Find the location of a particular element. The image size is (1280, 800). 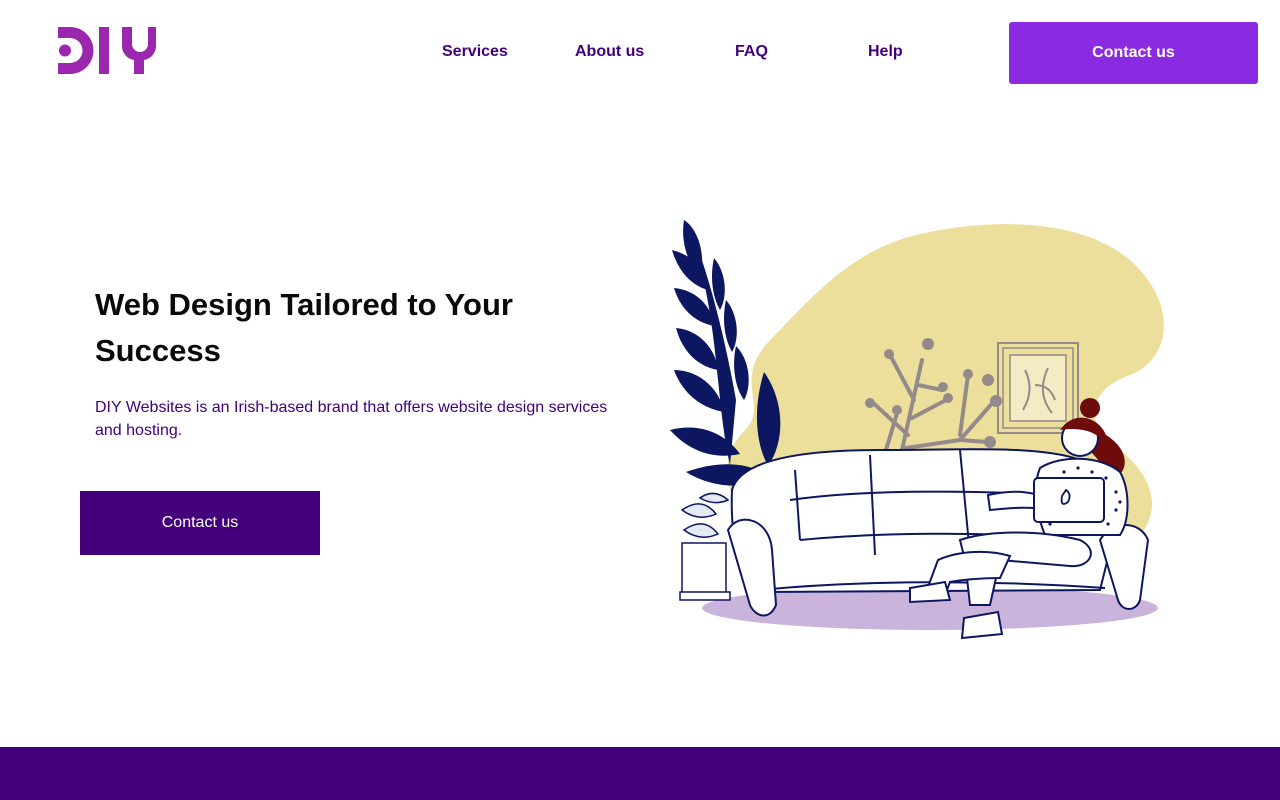

potted-plant is located at coordinates (705, 546).